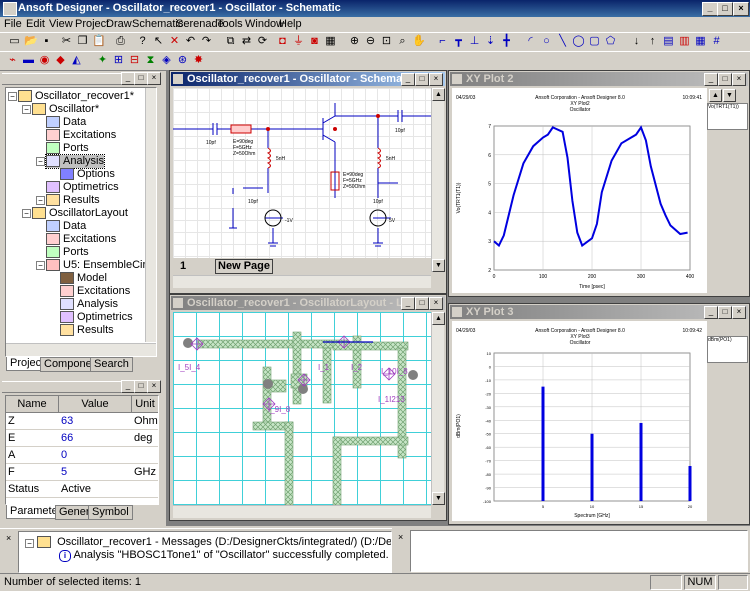 This screenshot has width=750, height=591. Describe the element at coordinates (314, 41) in the screenshot. I see `noise-icon: ◙` at that location.